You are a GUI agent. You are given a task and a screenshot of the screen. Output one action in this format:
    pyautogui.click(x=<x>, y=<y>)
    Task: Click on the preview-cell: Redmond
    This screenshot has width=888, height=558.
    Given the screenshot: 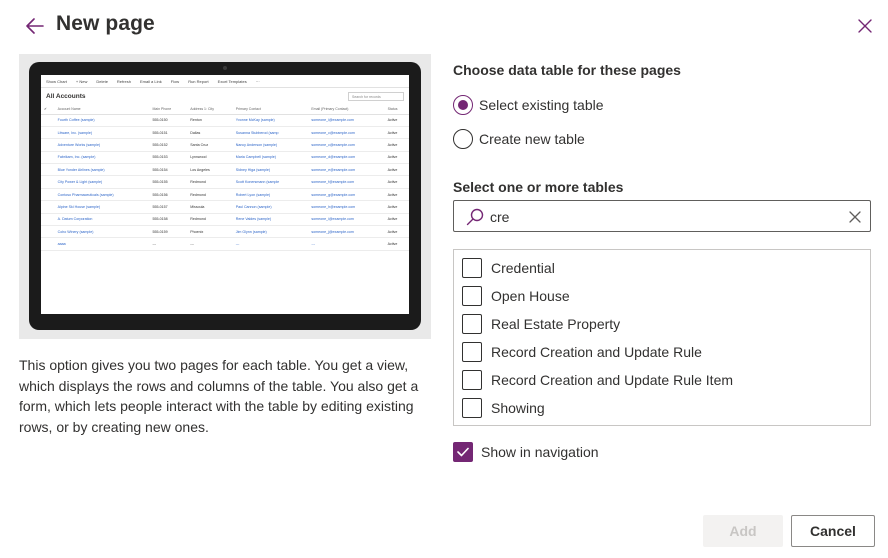 What is the action you would take?
    pyautogui.click(x=210, y=220)
    